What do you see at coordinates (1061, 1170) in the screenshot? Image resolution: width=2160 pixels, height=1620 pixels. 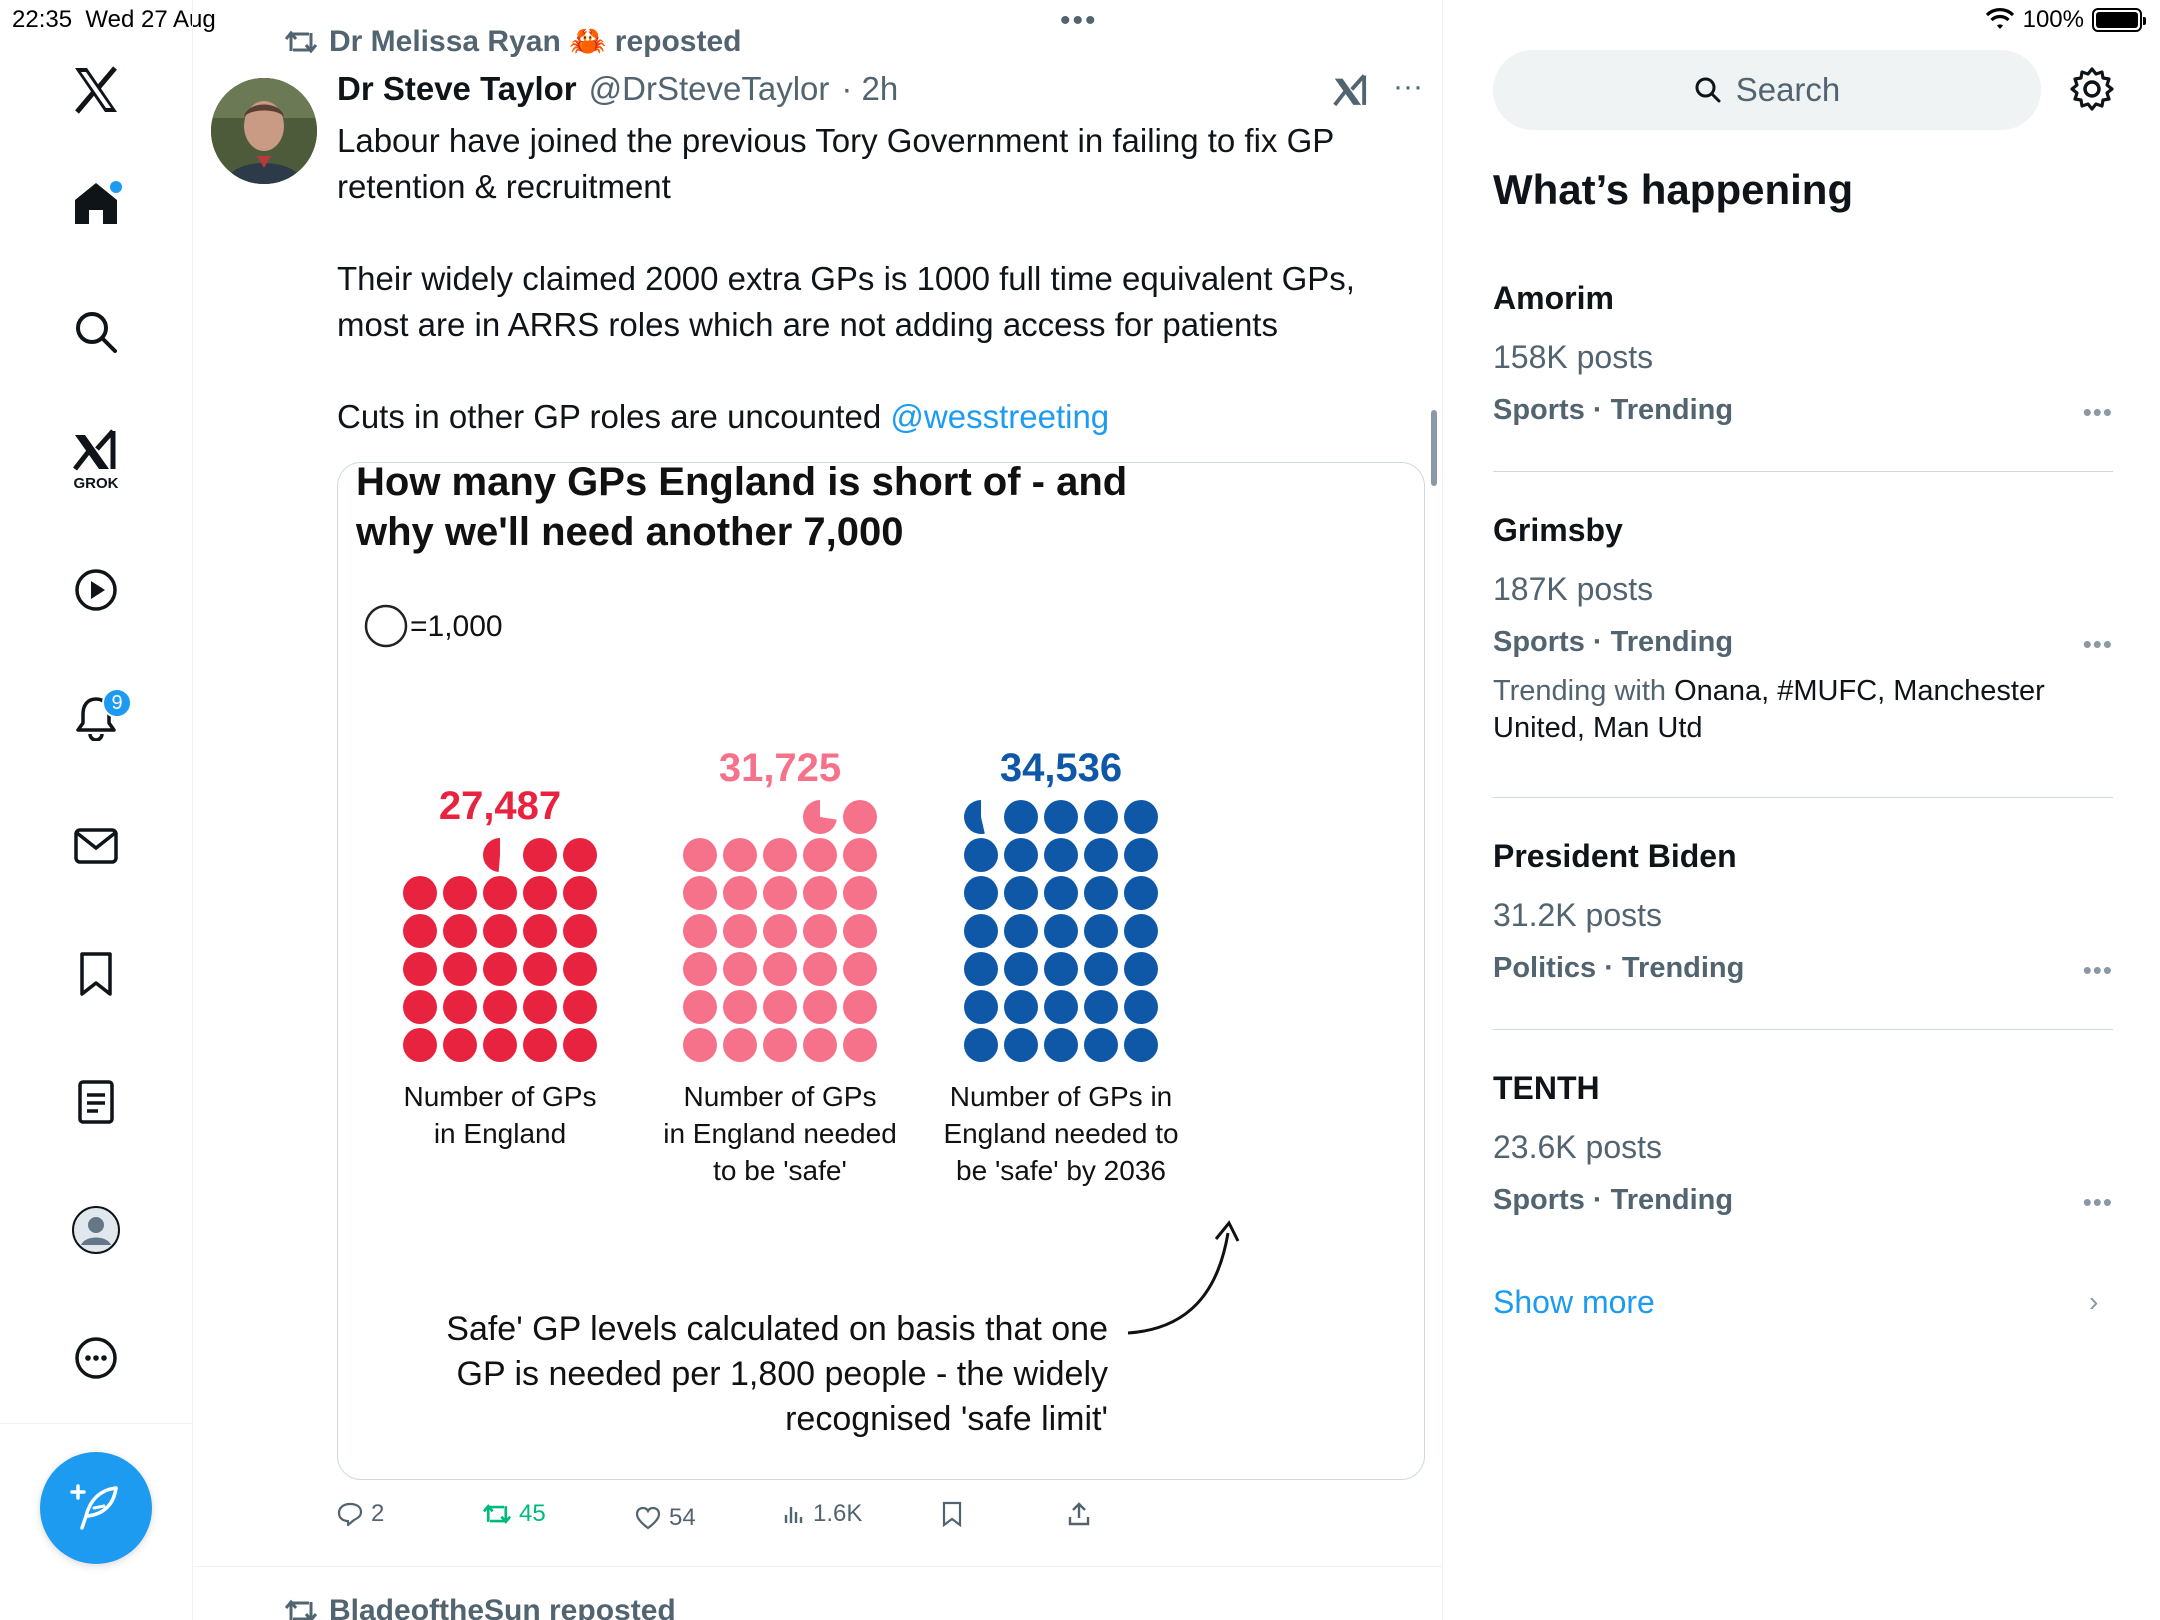 I see `column-category-label: be 'safe' by 2036` at bounding box center [1061, 1170].